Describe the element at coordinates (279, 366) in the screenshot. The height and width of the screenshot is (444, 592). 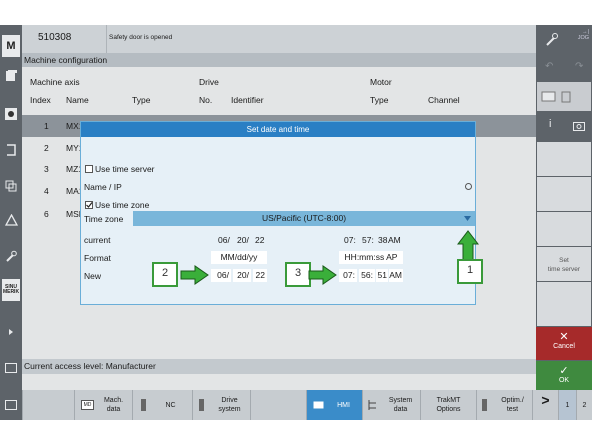
I see `access-level: Current access level: Manufacturer` at that location.